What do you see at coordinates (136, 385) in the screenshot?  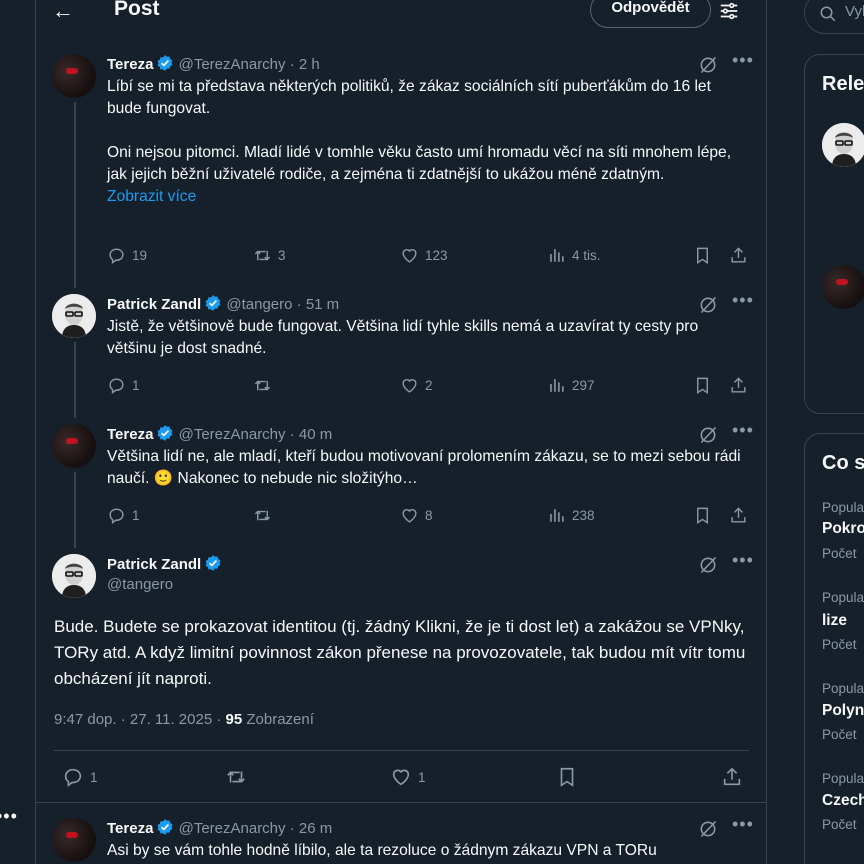 I see `reply-count: 1` at bounding box center [136, 385].